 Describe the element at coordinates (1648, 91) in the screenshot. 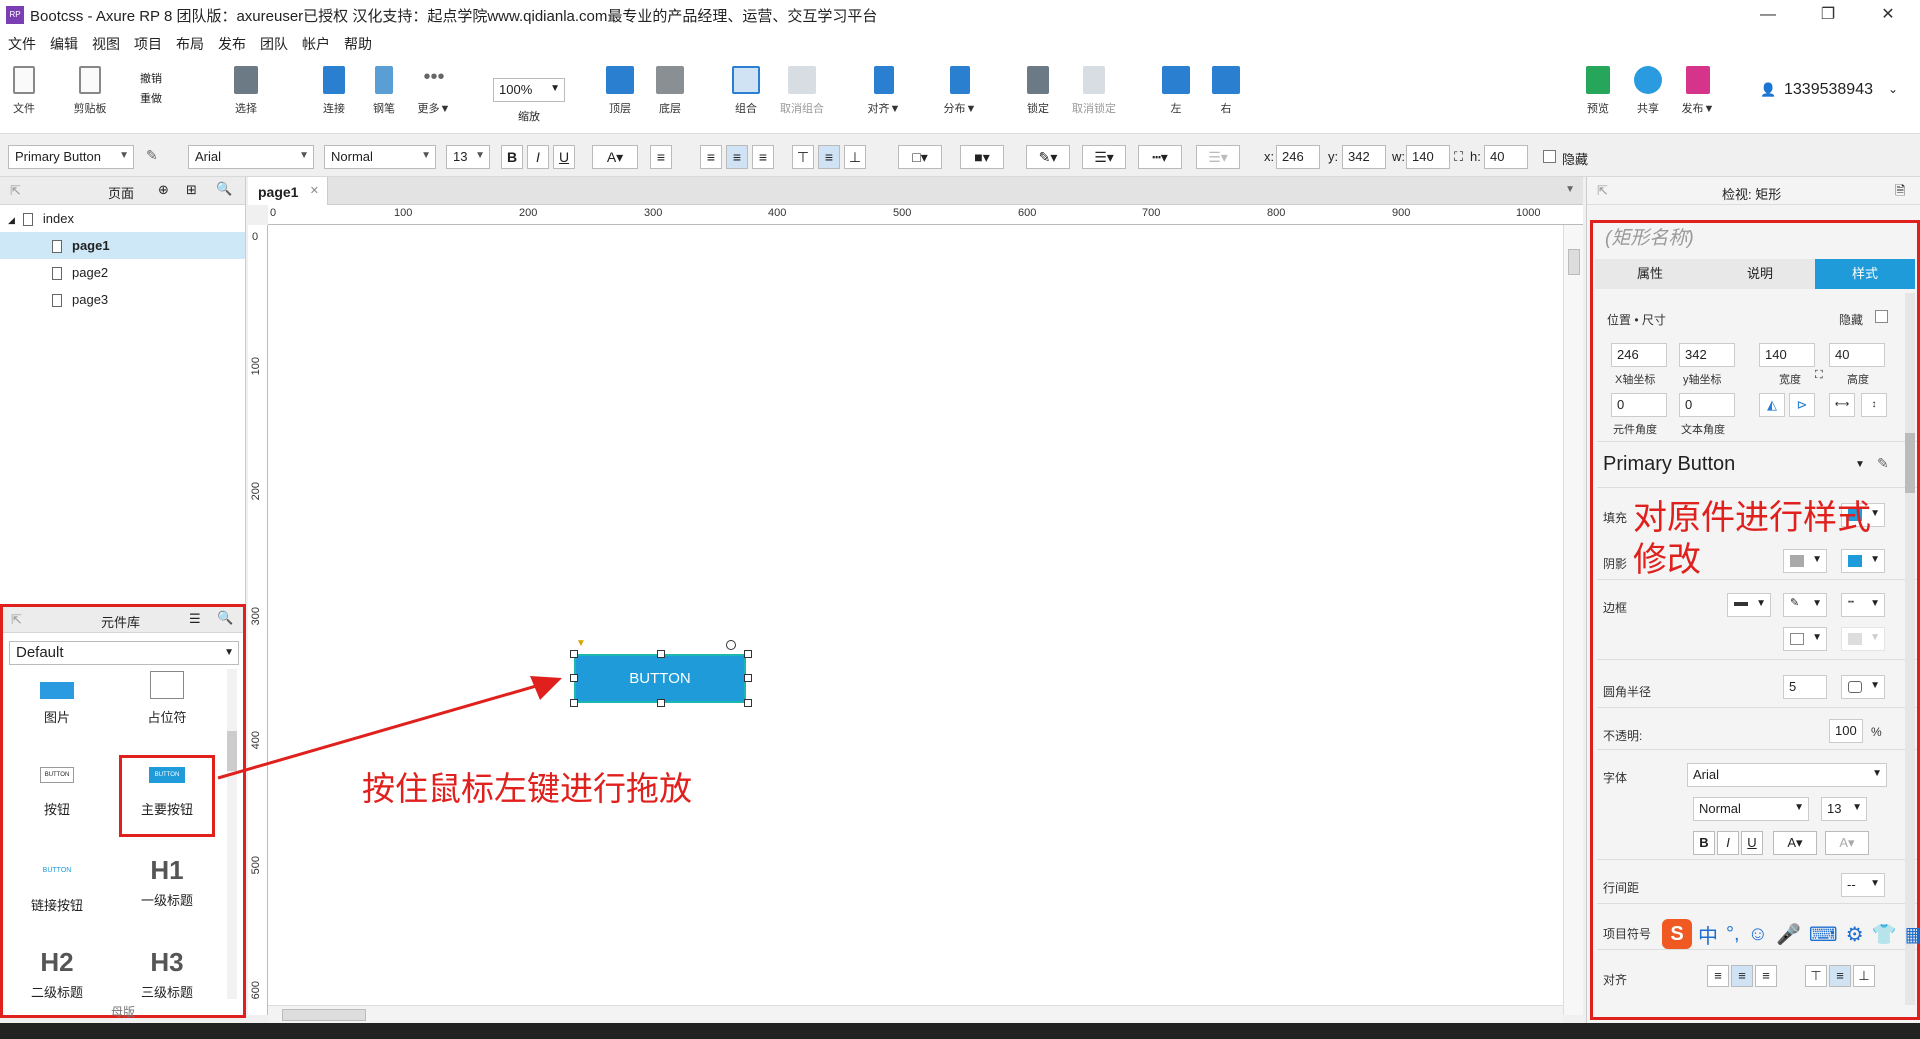

I see `share-tool: 共享` at that location.